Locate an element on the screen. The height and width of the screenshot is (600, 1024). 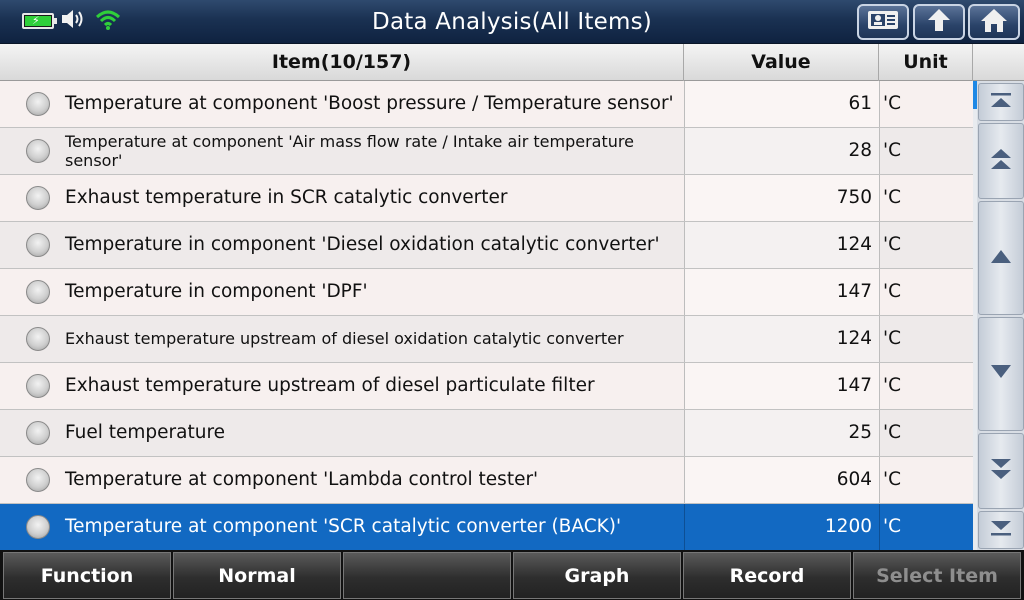
speaker-icon is located at coordinates (74, 21).